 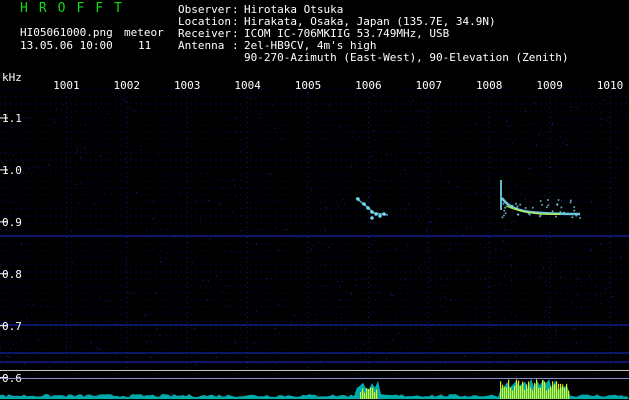 What do you see at coordinates (372, 218) in the screenshot?
I see `meteor-echo` at bounding box center [372, 218].